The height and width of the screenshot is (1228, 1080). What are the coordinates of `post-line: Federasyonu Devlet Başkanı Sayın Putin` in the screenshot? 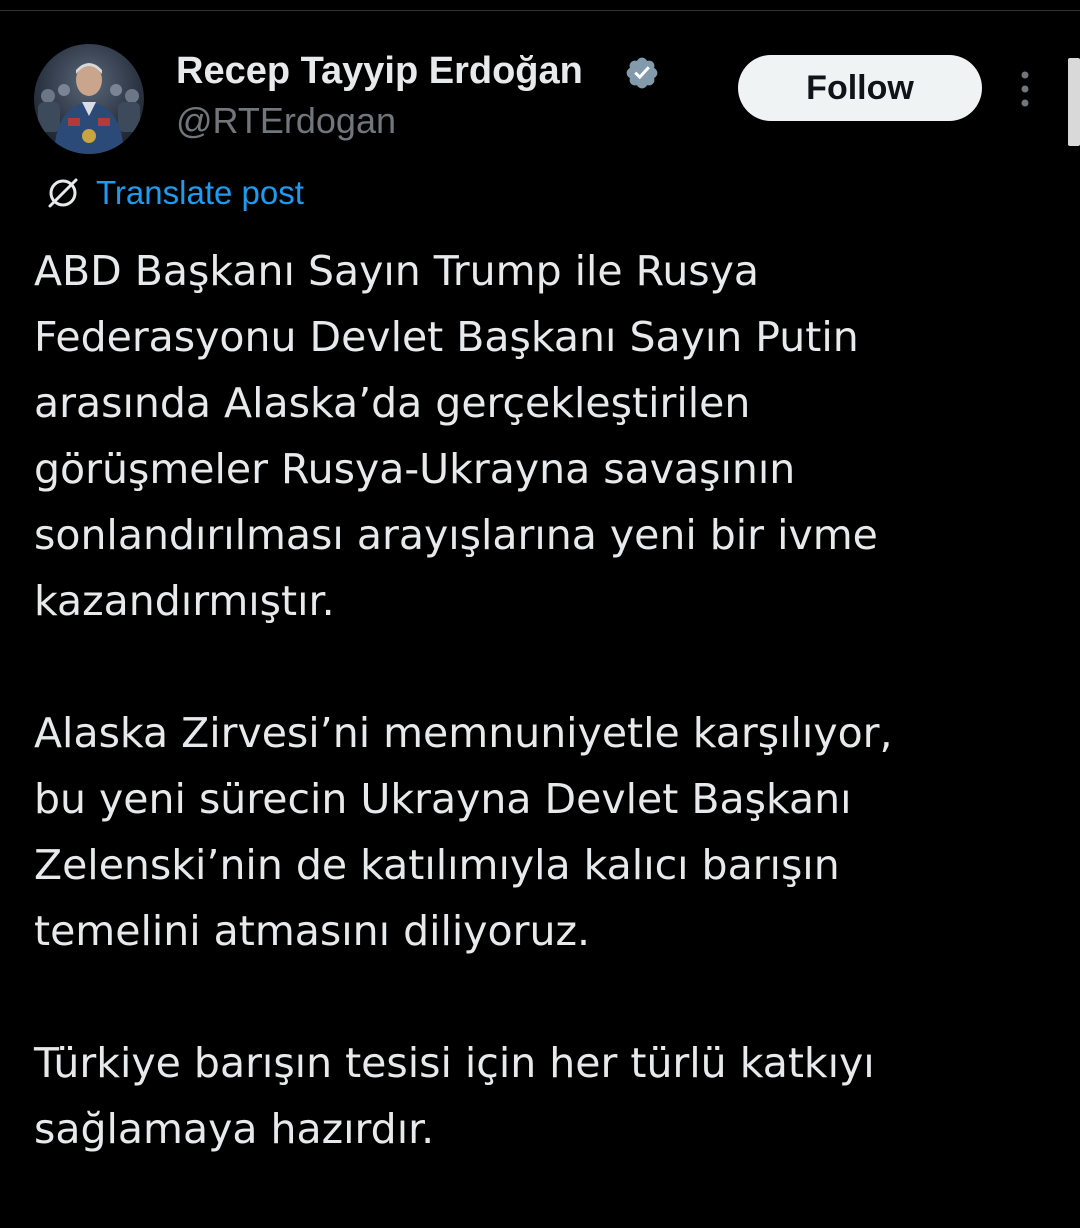 It's located at (446, 337).